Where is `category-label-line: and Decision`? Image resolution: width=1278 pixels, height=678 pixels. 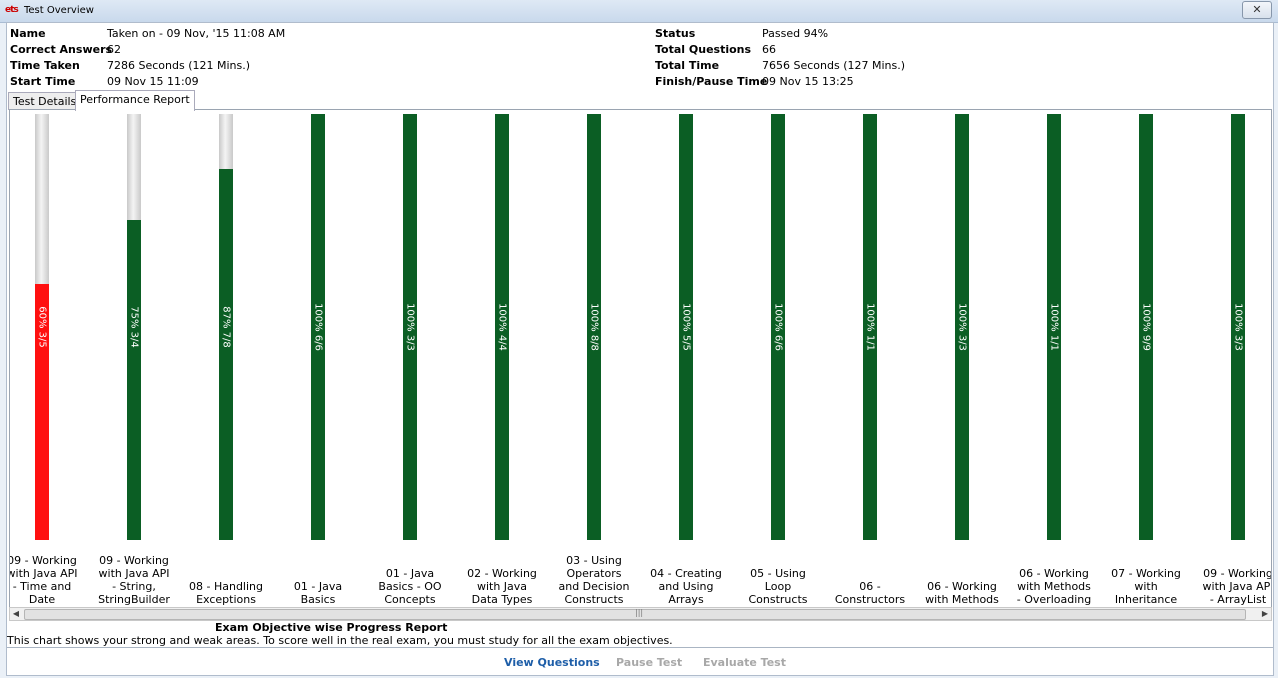
category-label-line: and Decision is located at coordinates (594, 586).